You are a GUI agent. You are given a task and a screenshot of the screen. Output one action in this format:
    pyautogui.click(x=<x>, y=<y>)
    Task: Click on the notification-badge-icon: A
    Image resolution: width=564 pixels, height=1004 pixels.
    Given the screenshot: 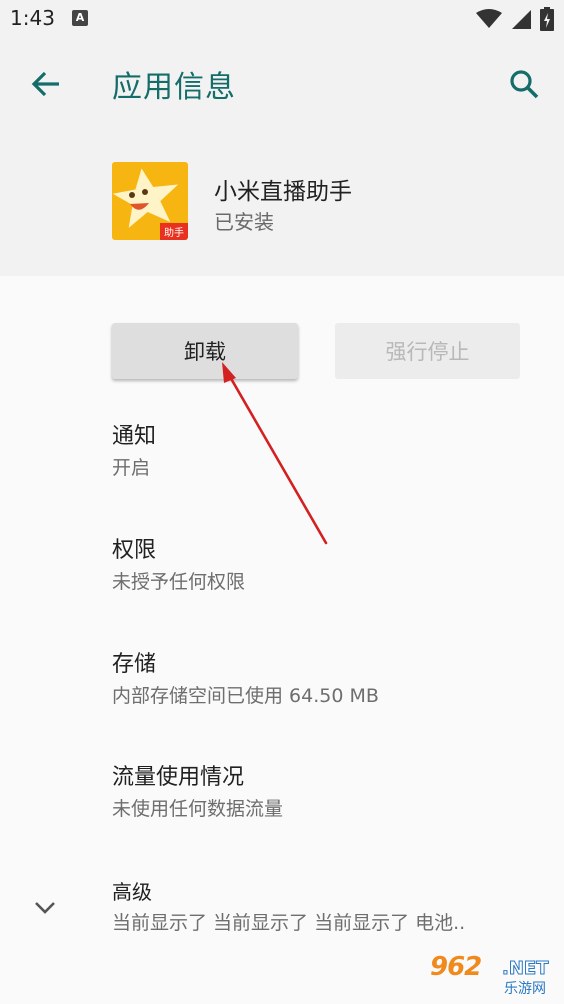 What is the action you would take?
    pyautogui.click(x=80, y=18)
    